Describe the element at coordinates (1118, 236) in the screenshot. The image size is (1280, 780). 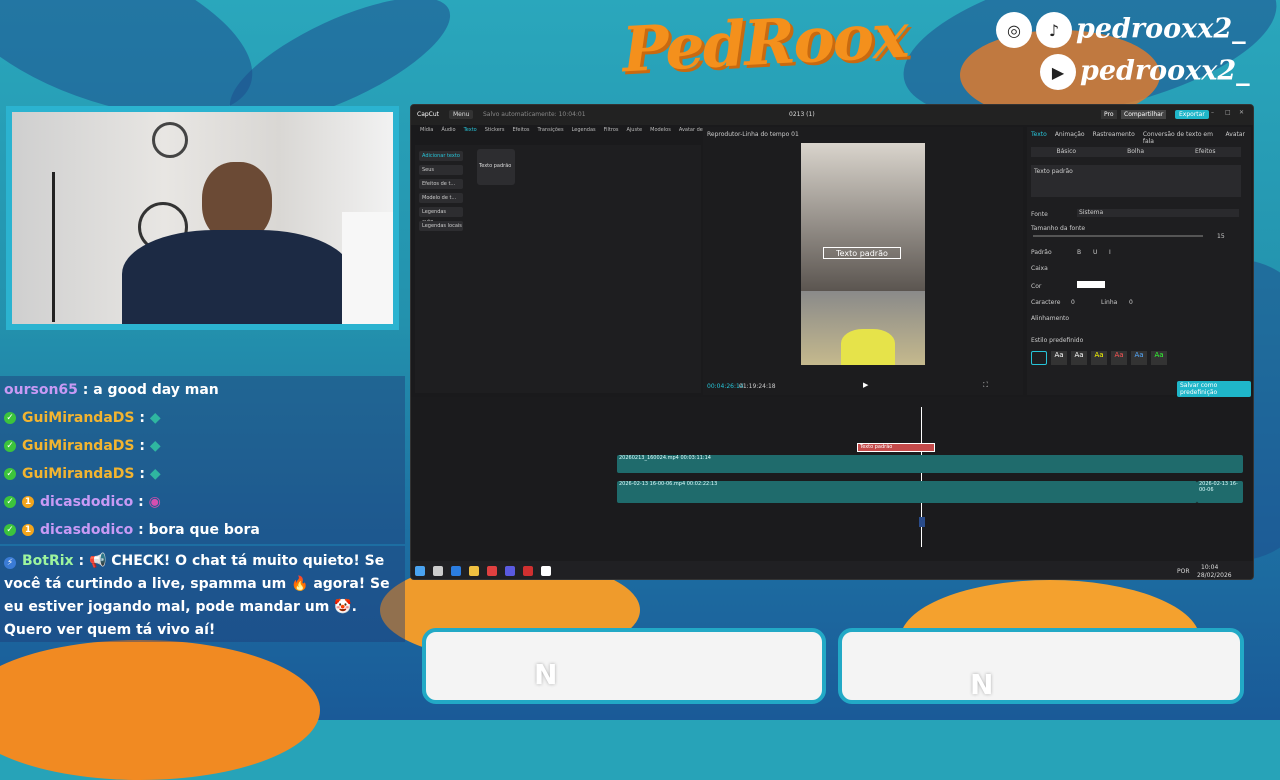
I see `font-size-slider` at that location.